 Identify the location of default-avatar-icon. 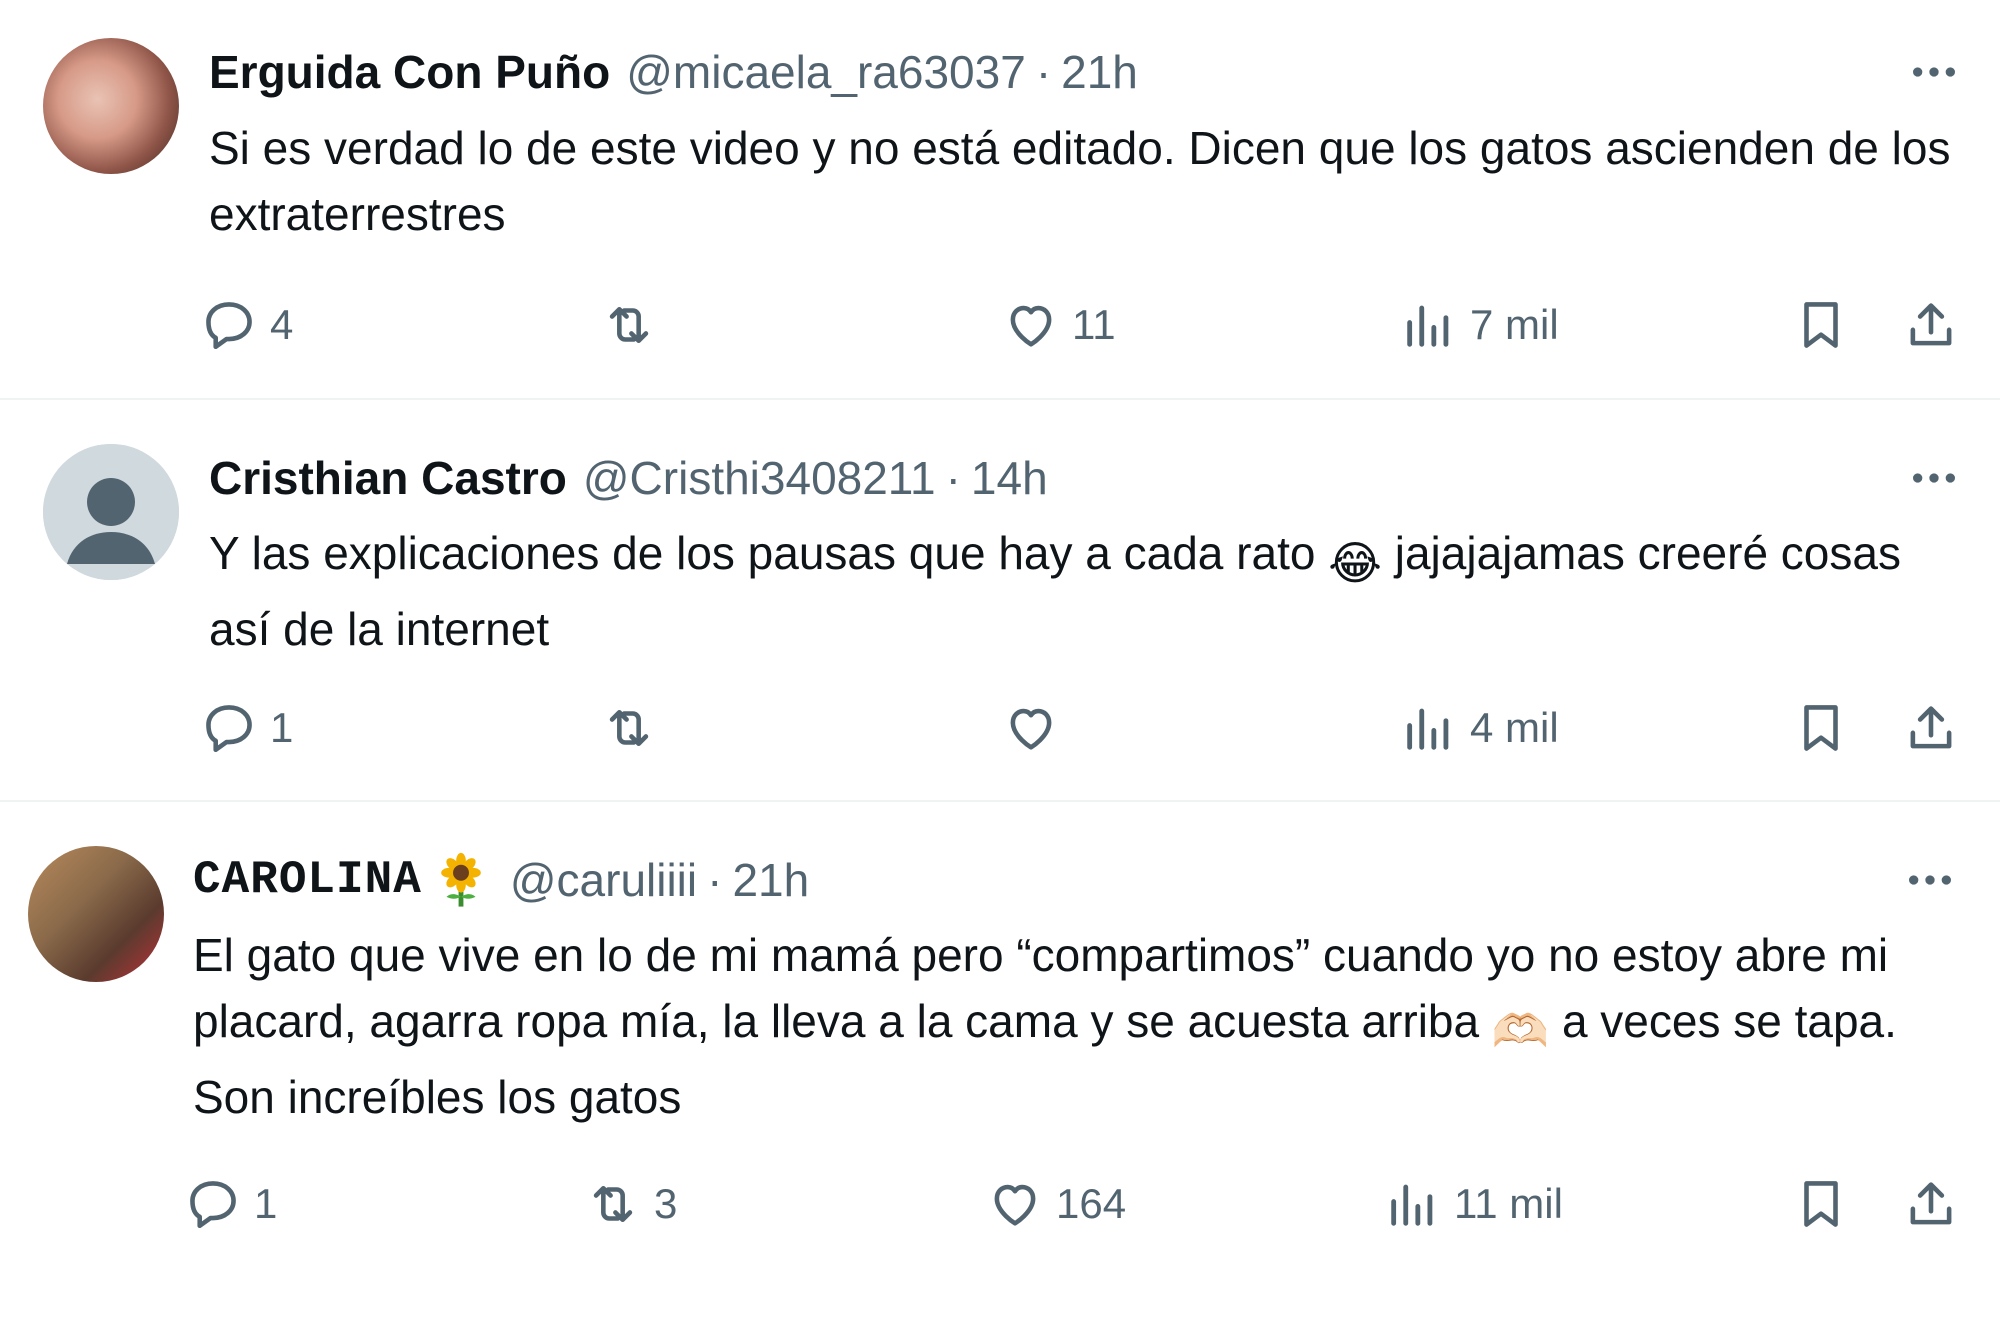
(111, 512).